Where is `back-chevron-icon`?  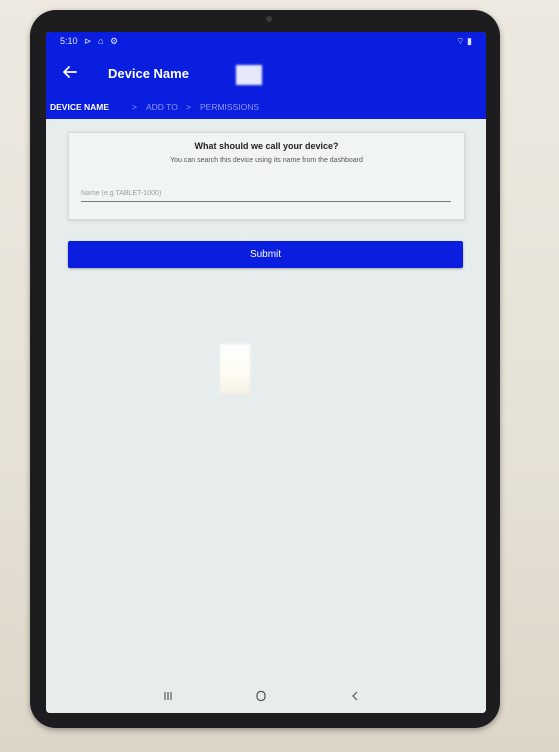 back-chevron-icon is located at coordinates (355, 696).